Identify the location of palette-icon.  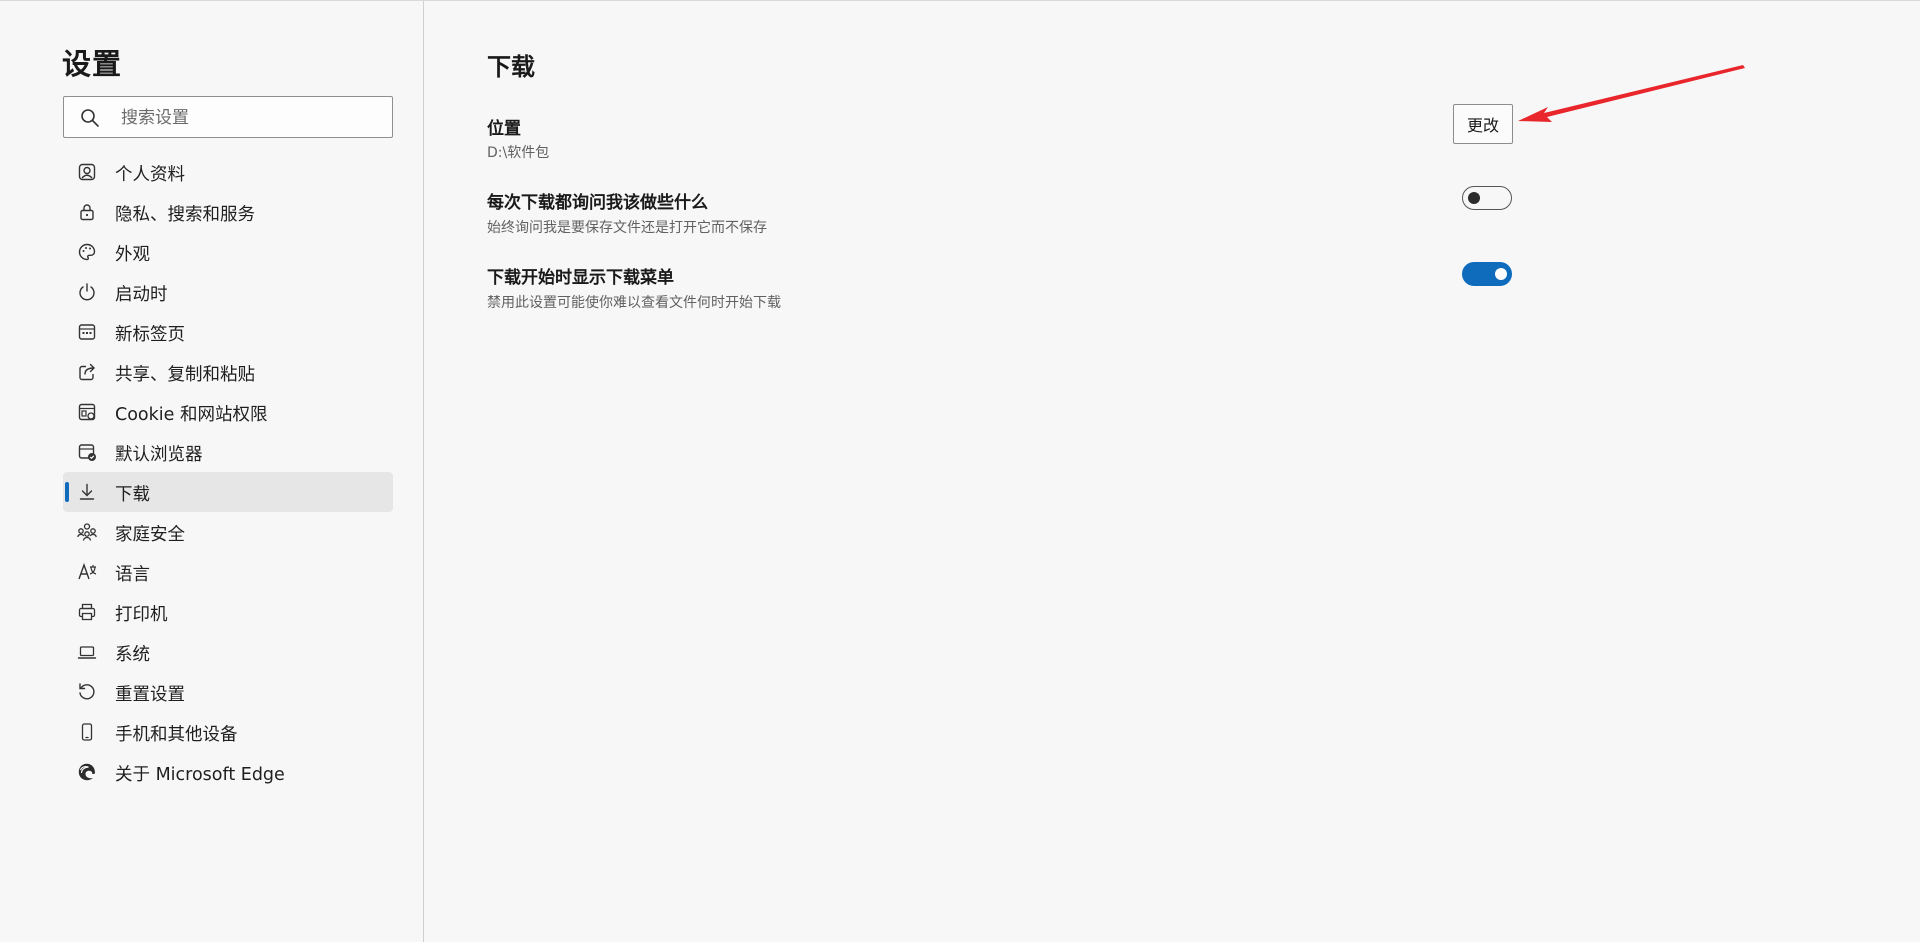
(87, 252).